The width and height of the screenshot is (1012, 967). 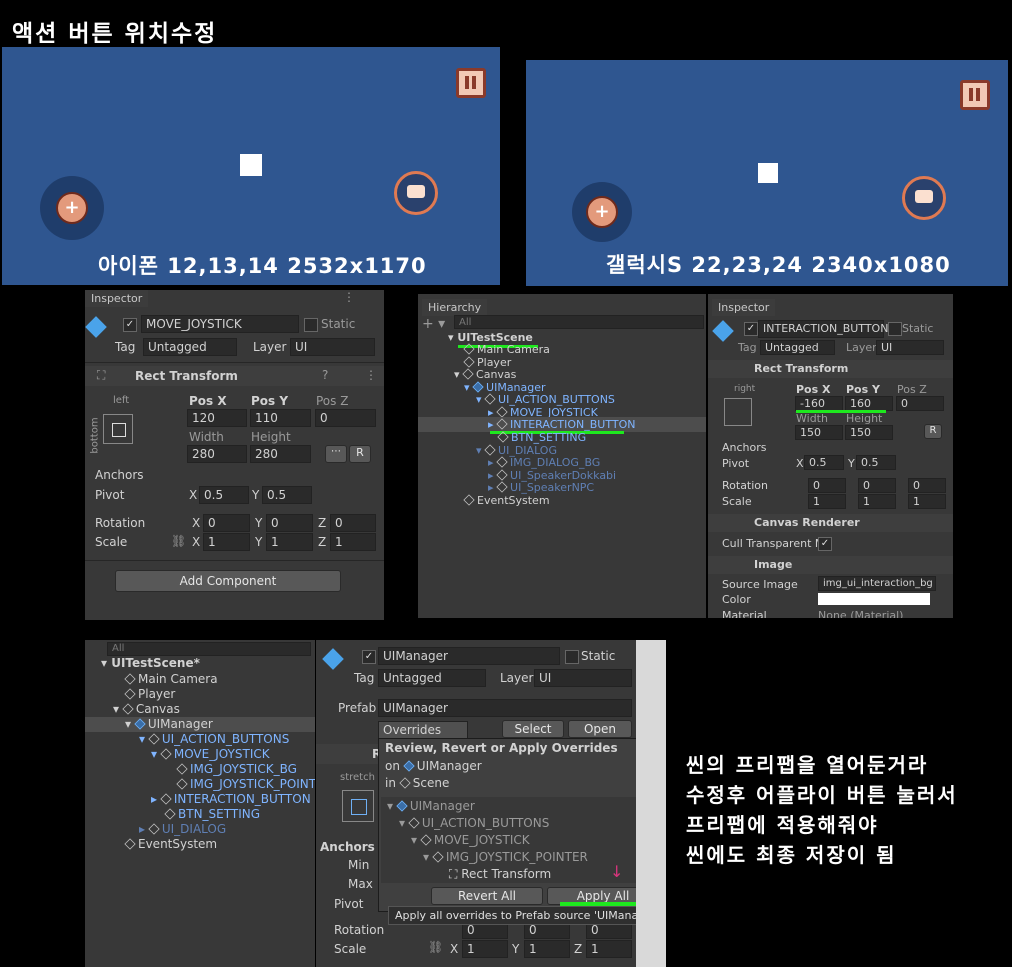 I want to click on revert-all-button: Revert All, so click(x=487, y=896).